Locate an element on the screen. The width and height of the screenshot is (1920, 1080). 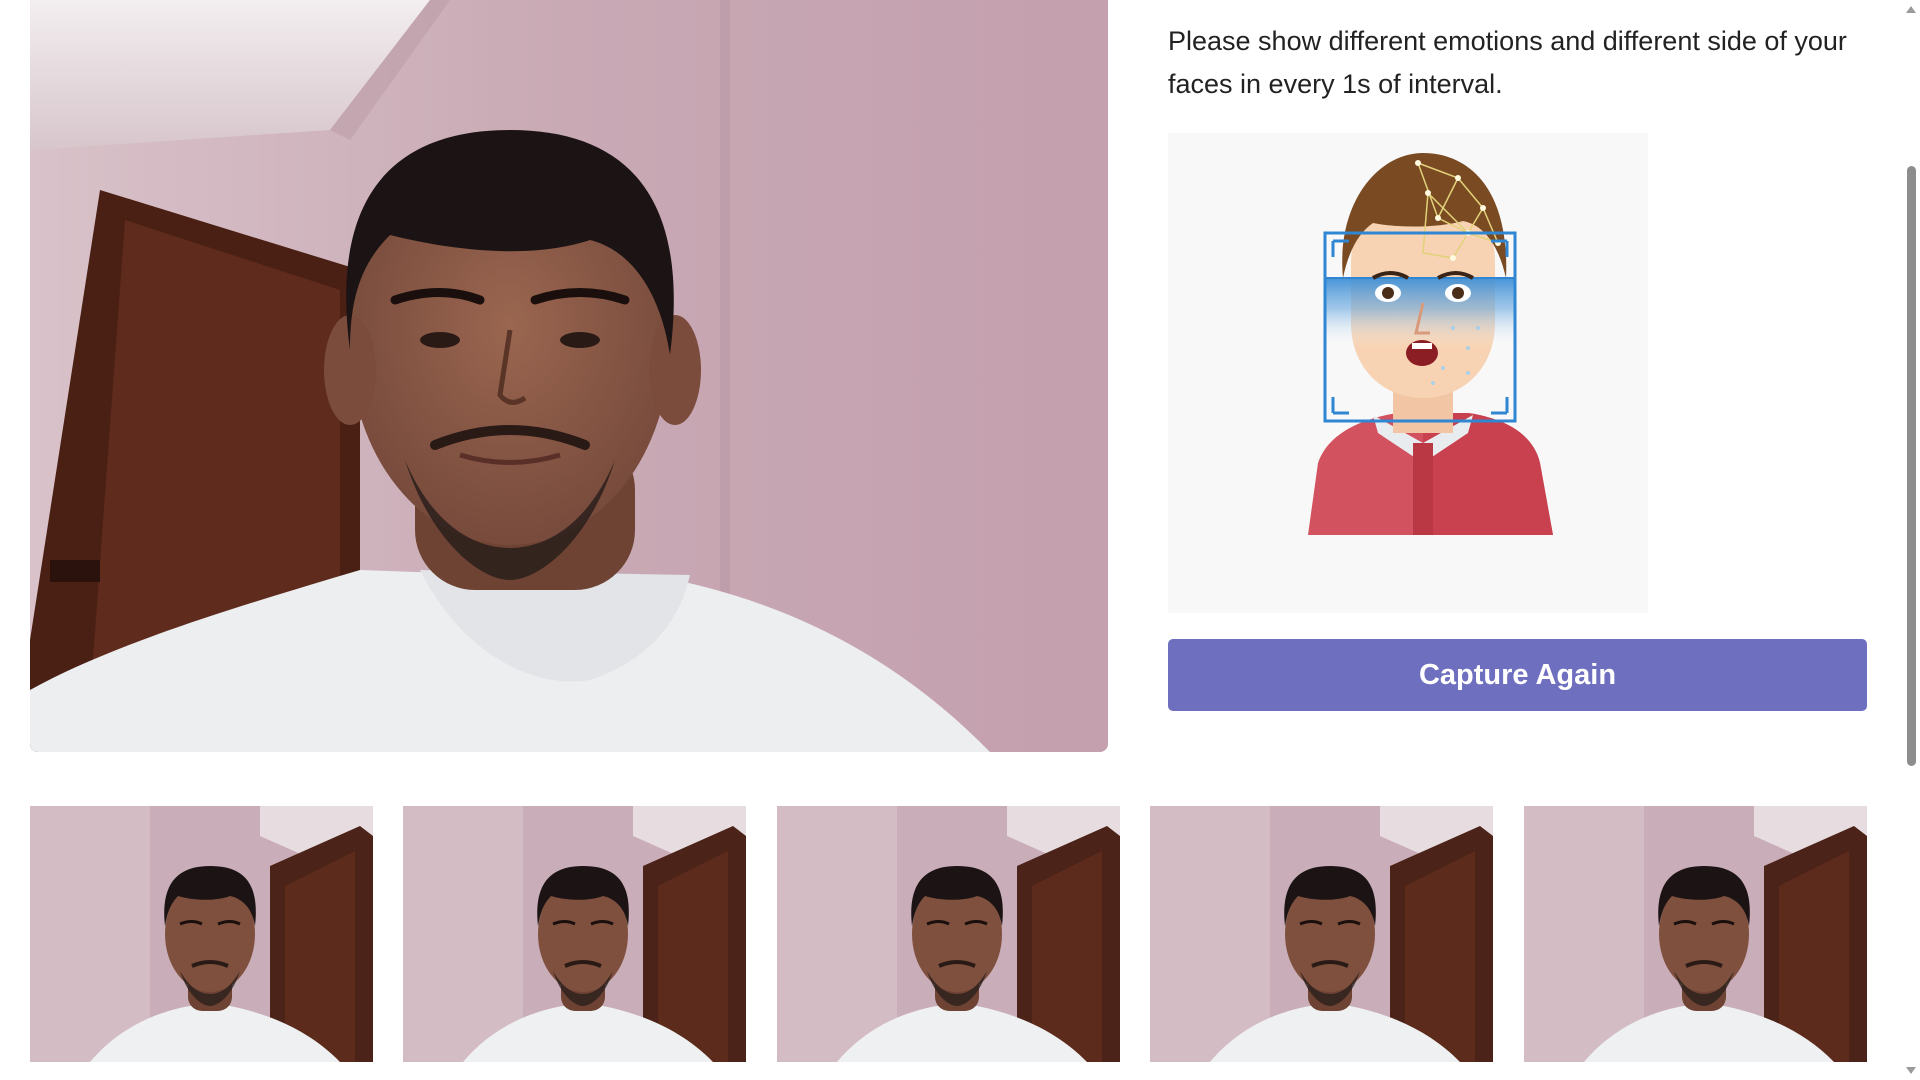
face-scan-illustration is located at coordinates (1408, 373).